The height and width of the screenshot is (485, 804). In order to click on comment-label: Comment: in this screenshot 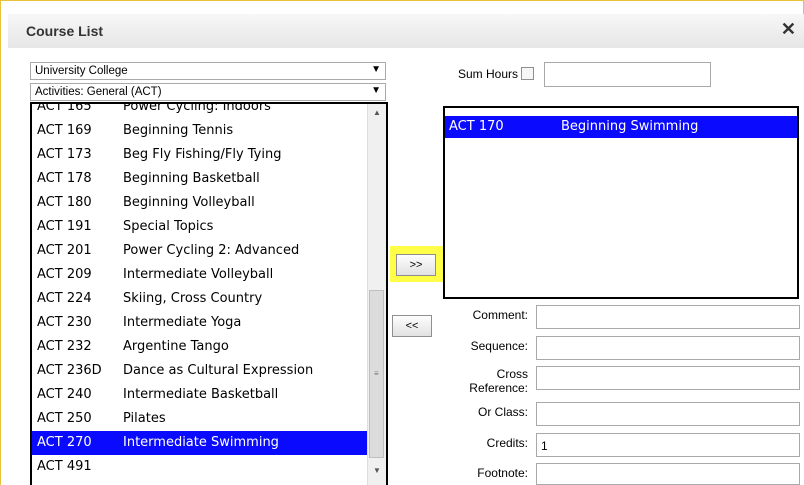, I will do `click(500, 315)`.